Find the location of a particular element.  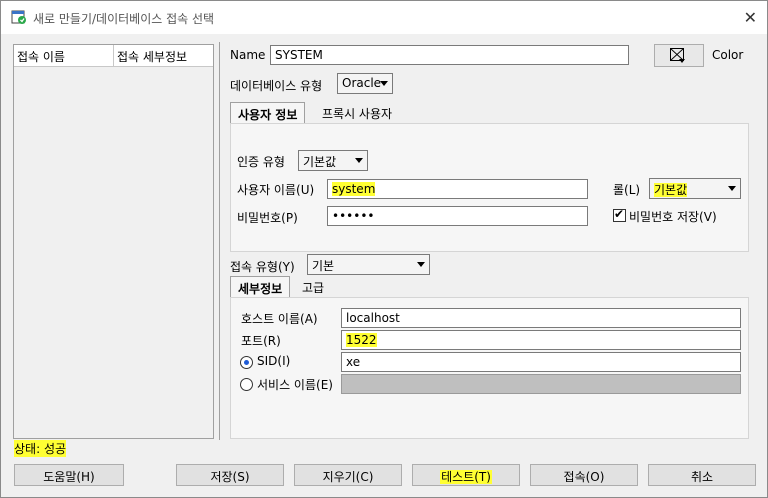

sid-field: xe is located at coordinates (541, 362).